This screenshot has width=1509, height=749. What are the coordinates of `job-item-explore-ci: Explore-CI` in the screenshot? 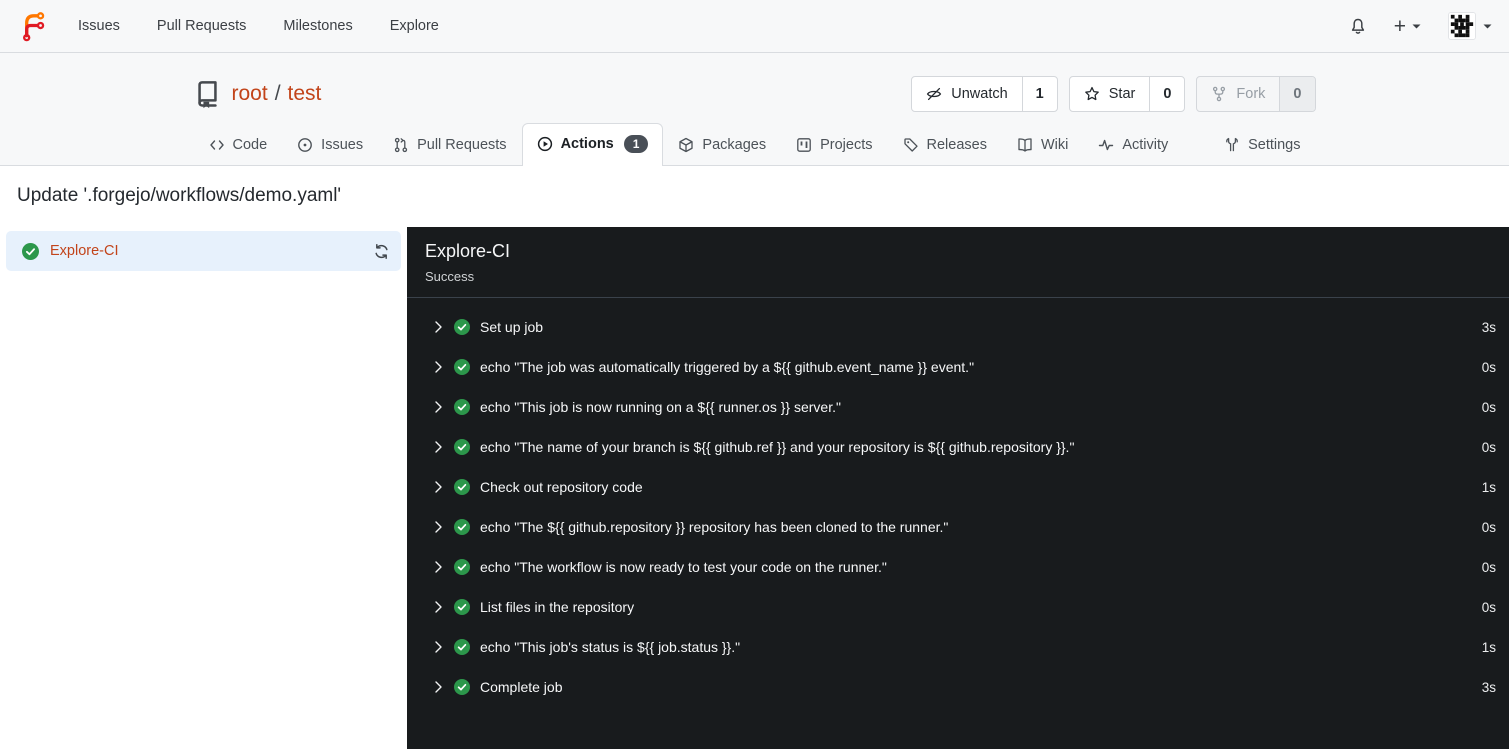 It's located at (203, 251).